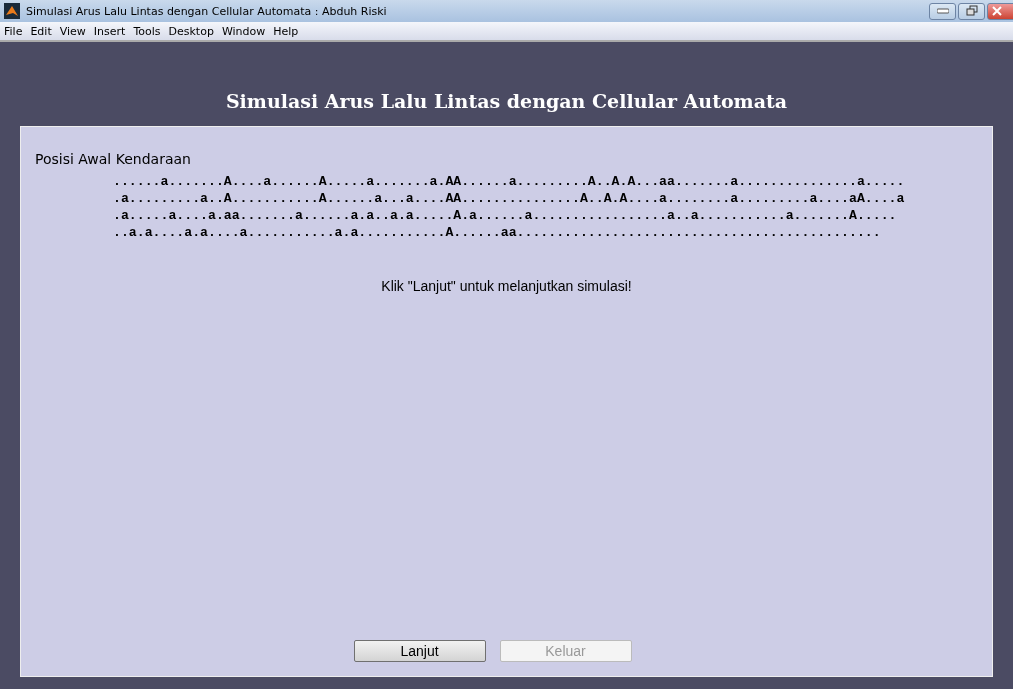  I want to click on push-button: Lanjut, so click(419, 651).